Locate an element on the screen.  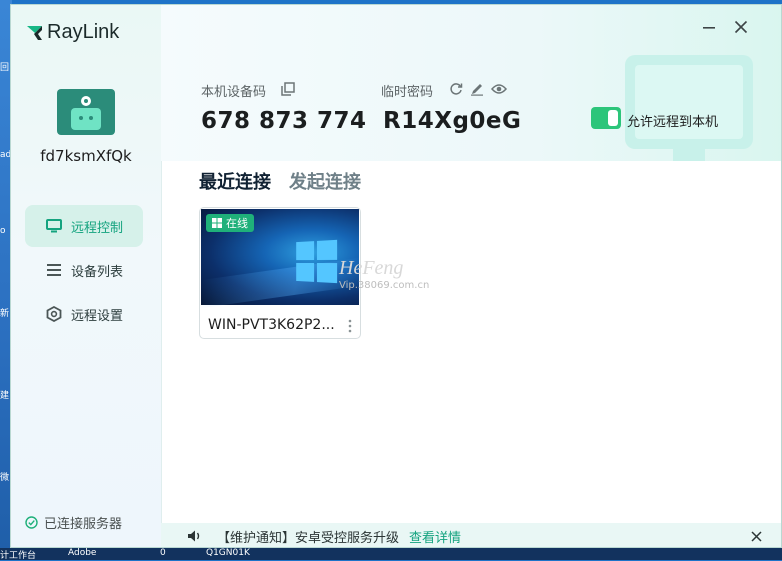
server-status: 已连接服务器 is located at coordinates (73, 522).